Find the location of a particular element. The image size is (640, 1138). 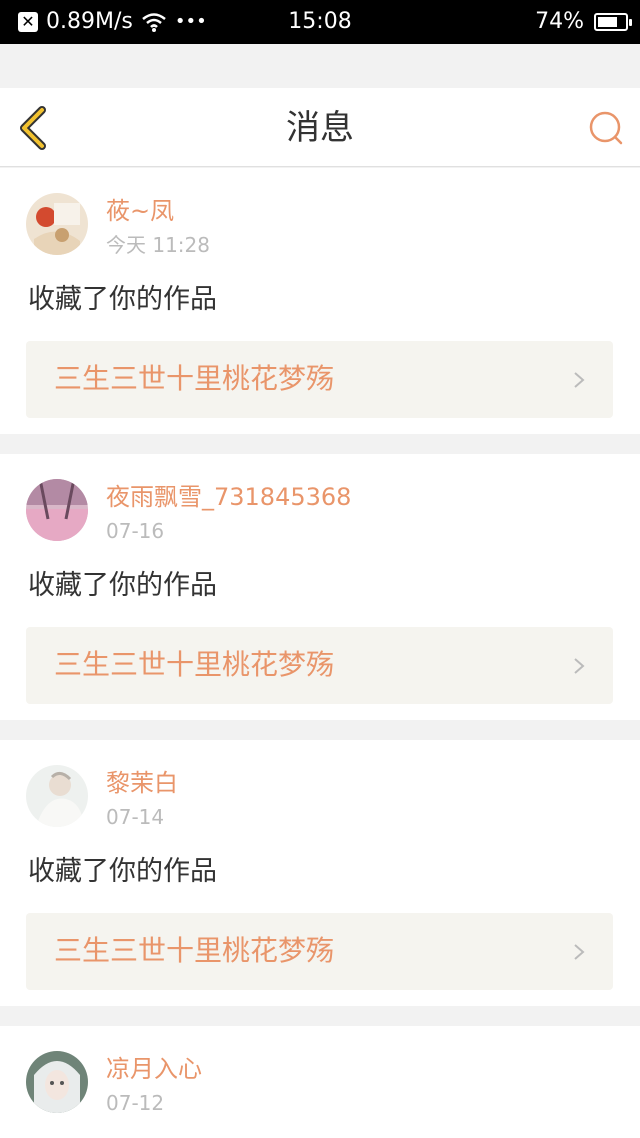

user-name: 夜雨飘雪_731845368 is located at coordinates (228, 497).